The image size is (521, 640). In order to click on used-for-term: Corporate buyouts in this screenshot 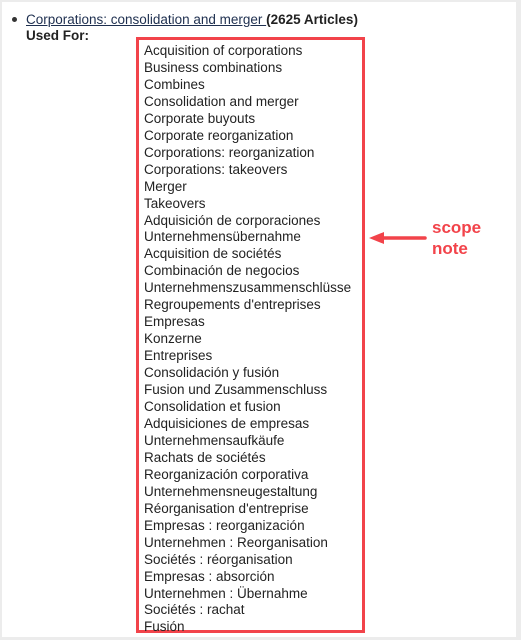, I will do `click(200, 118)`.